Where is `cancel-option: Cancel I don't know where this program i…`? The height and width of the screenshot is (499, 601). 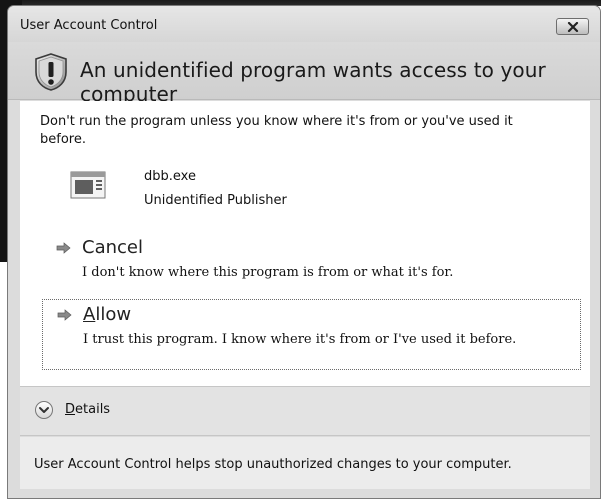 cancel-option: Cancel I don't know where this program i… is located at coordinates (311, 268).